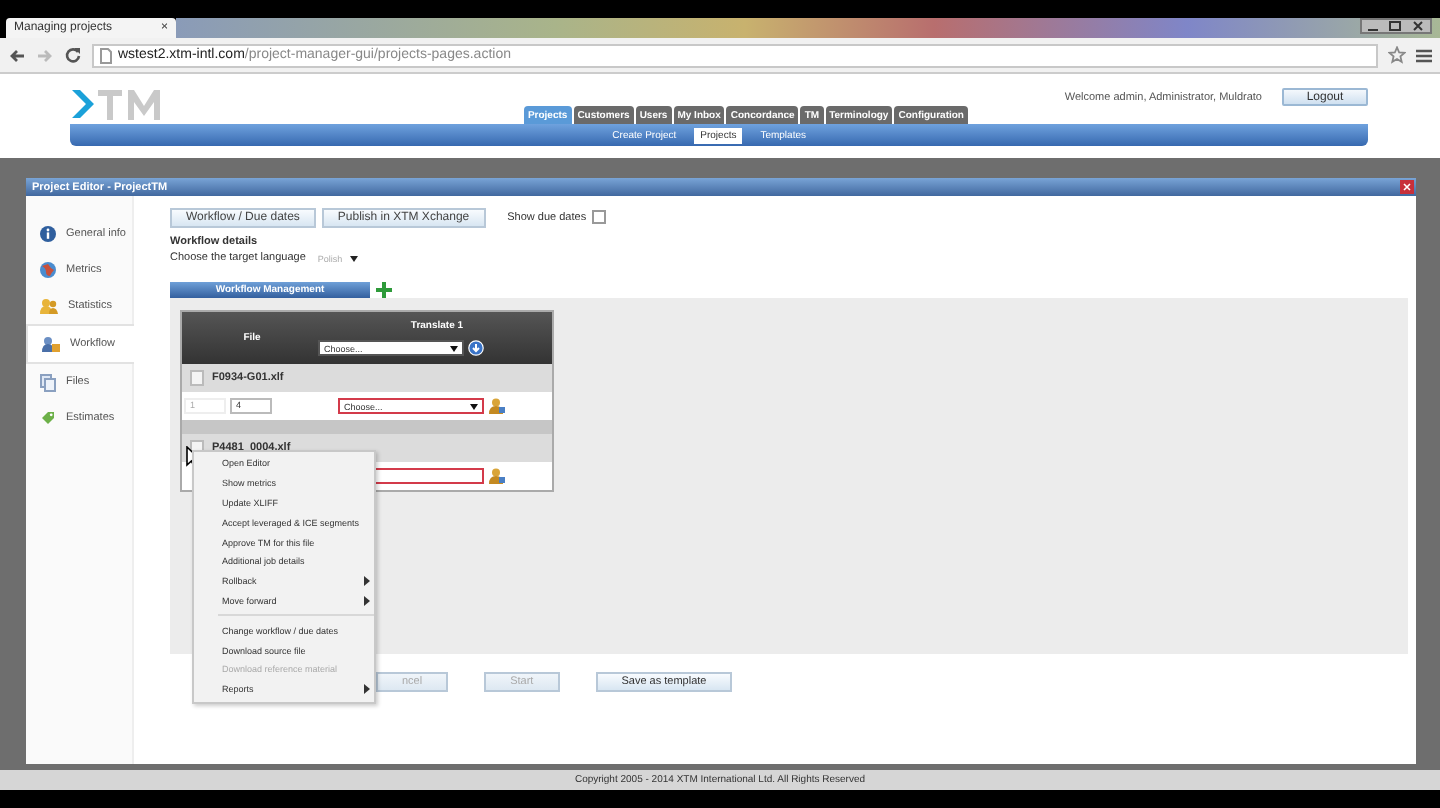  What do you see at coordinates (367, 689) in the screenshot?
I see `submenu-arrow-icon` at bounding box center [367, 689].